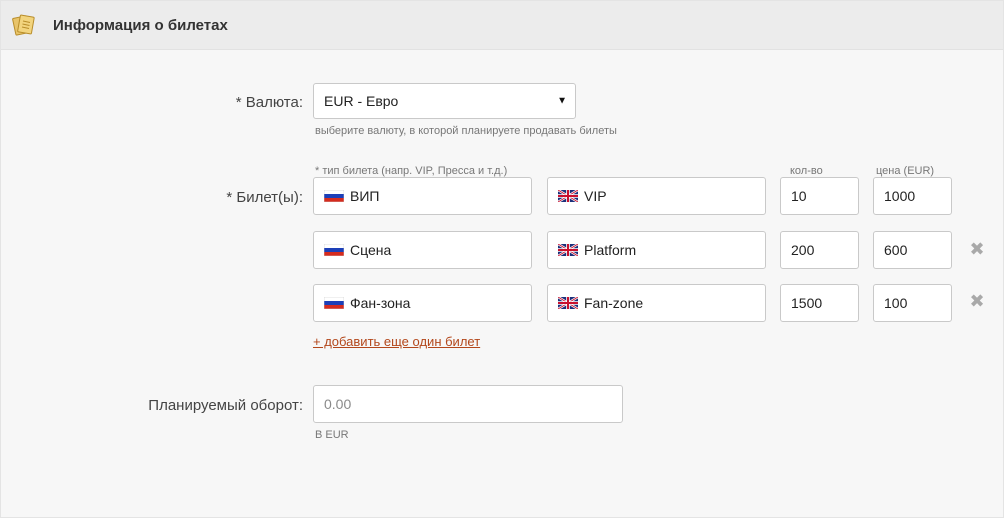 This screenshot has height=518, width=1004. What do you see at coordinates (225, 405) in the screenshot?
I see `turnover-label: Планируемый оборот:` at bounding box center [225, 405].